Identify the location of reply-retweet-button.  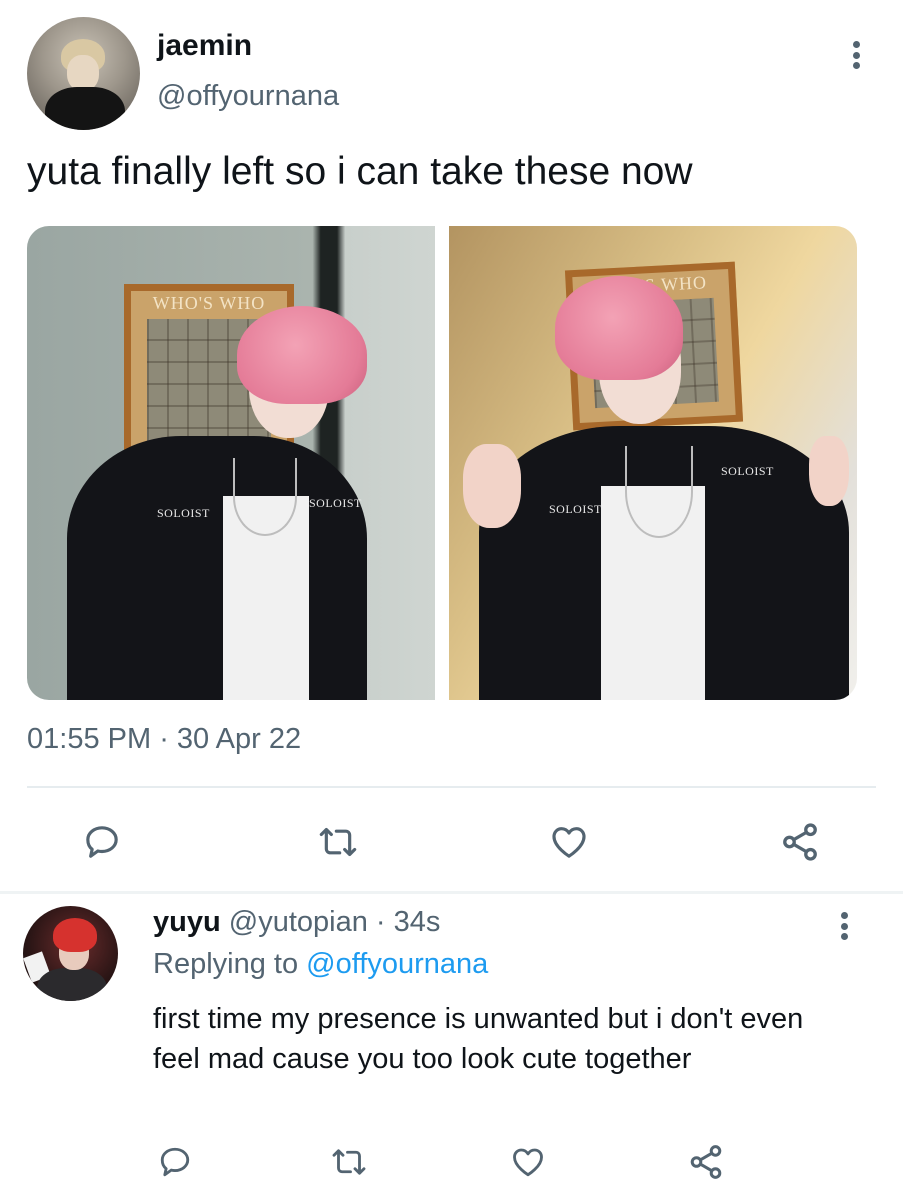
(349, 1162).